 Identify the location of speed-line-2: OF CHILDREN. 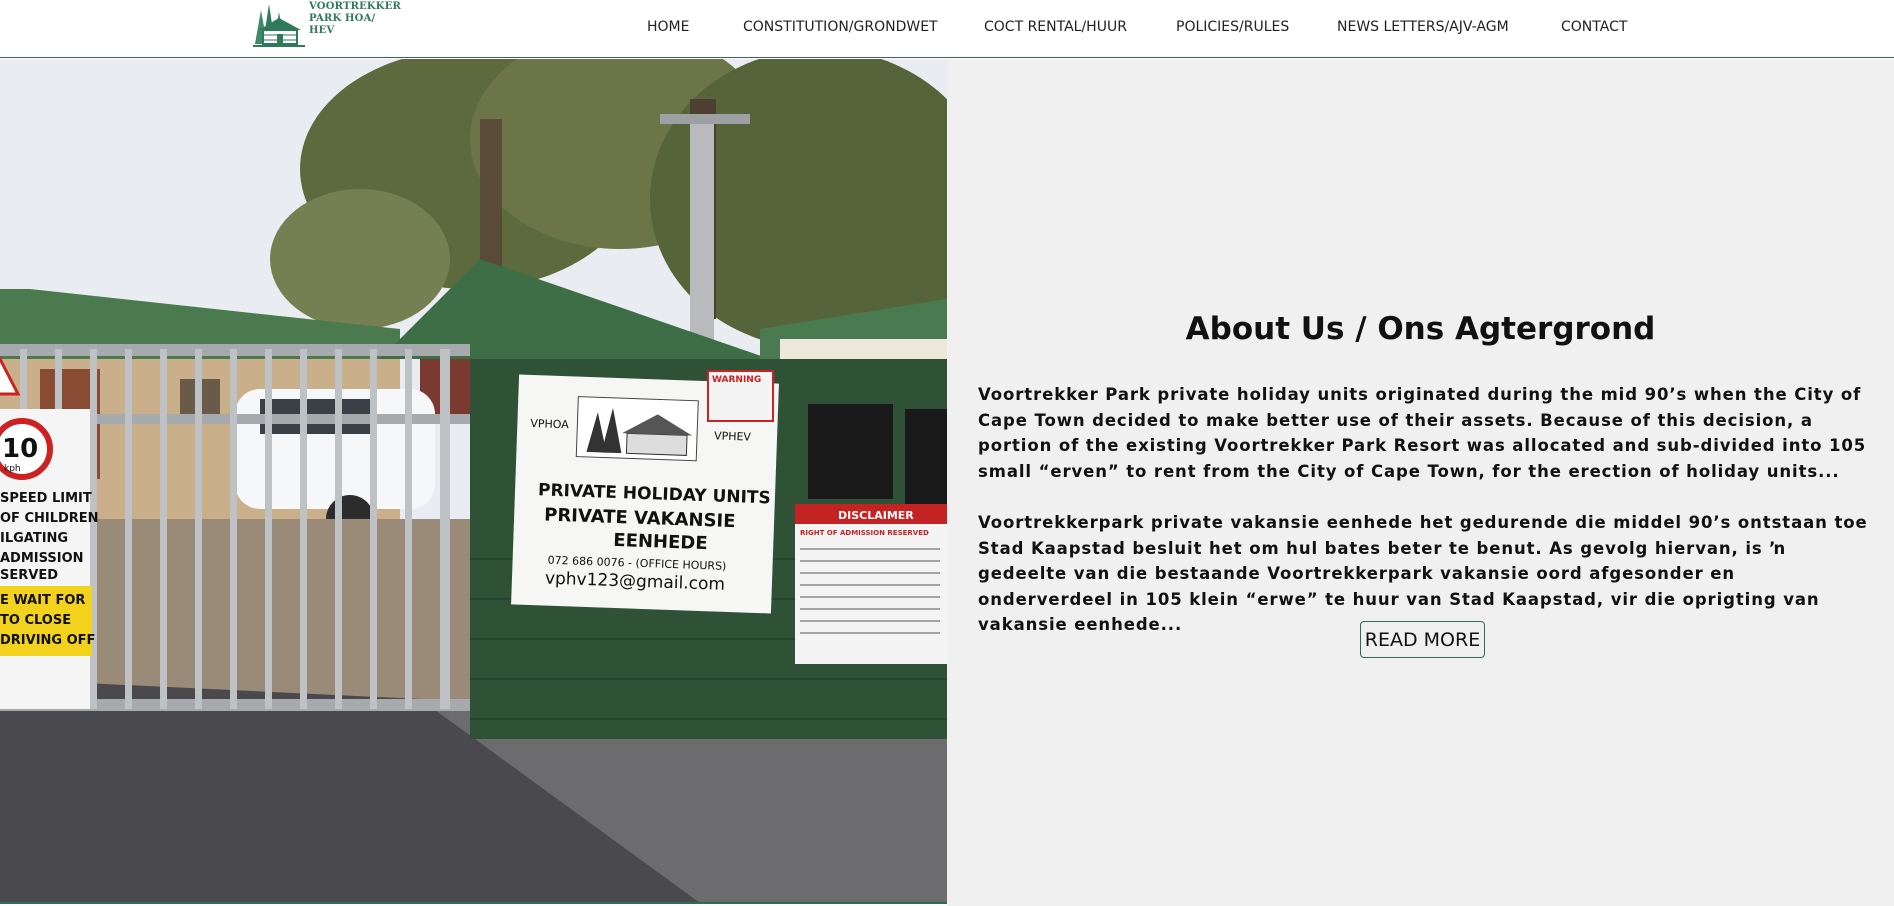
(49, 518).